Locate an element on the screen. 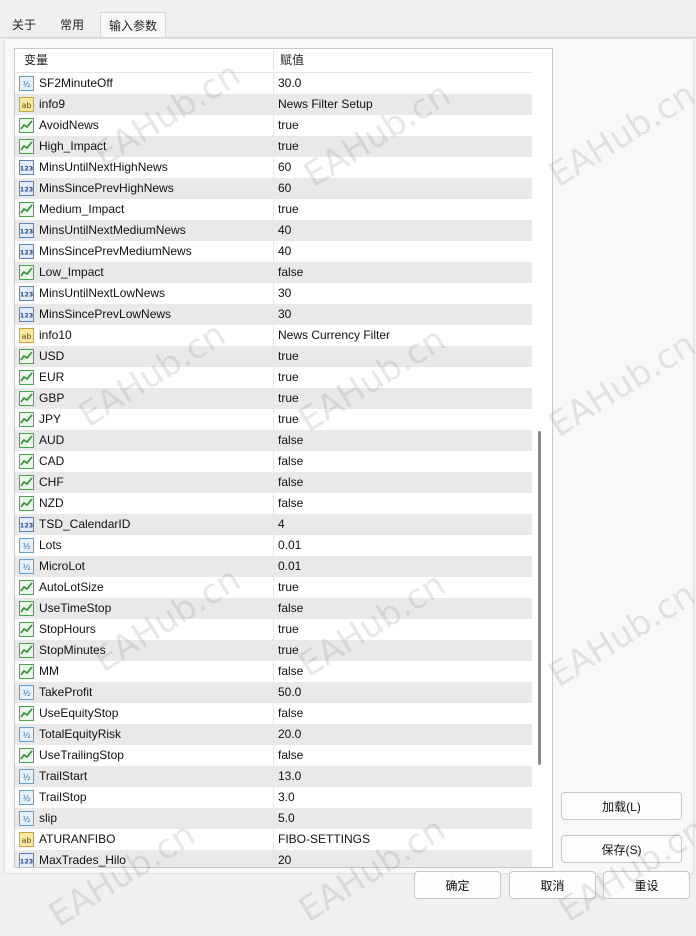 This screenshot has height=936, width=696. table-row: Low_Impact false is located at coordinates (273, 272).